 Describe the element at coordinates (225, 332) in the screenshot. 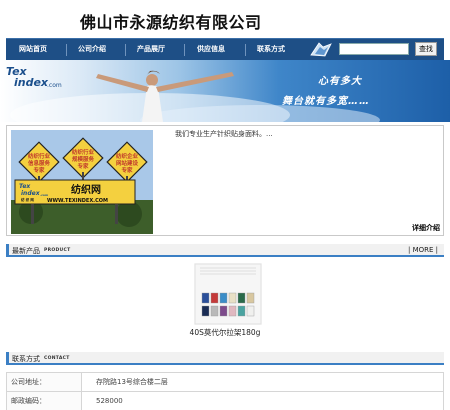

I see `product-name: 40S莫代尔拉架180g` at that location.